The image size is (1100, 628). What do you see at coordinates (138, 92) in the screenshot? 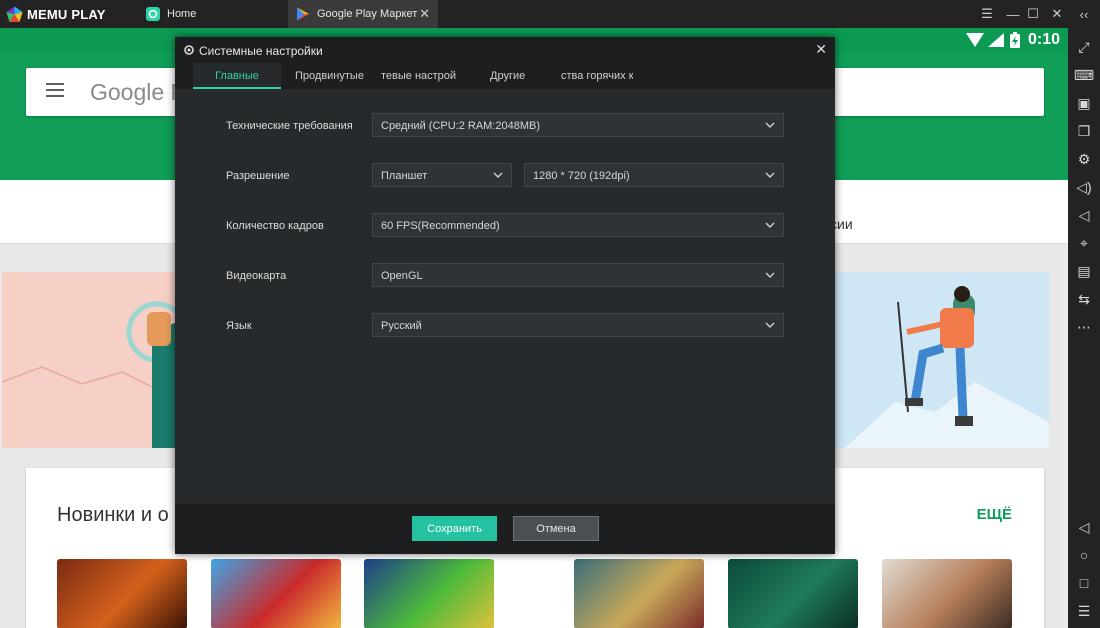
I see `google-play-logo: Google P` at bounding box center [138, 92].